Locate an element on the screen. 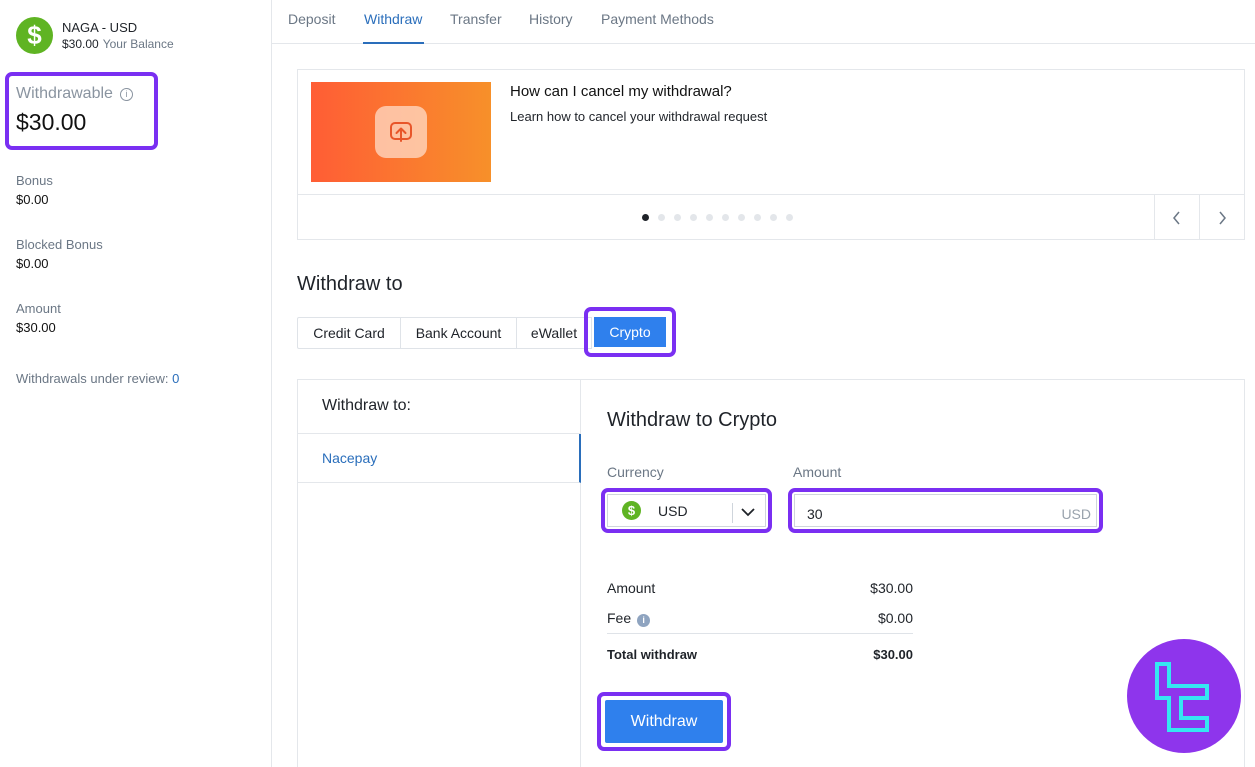 The height and width of the screenshot is (767, 1255). bonus-stat: Bonus $0.00 is located at coordinates (34, 191).